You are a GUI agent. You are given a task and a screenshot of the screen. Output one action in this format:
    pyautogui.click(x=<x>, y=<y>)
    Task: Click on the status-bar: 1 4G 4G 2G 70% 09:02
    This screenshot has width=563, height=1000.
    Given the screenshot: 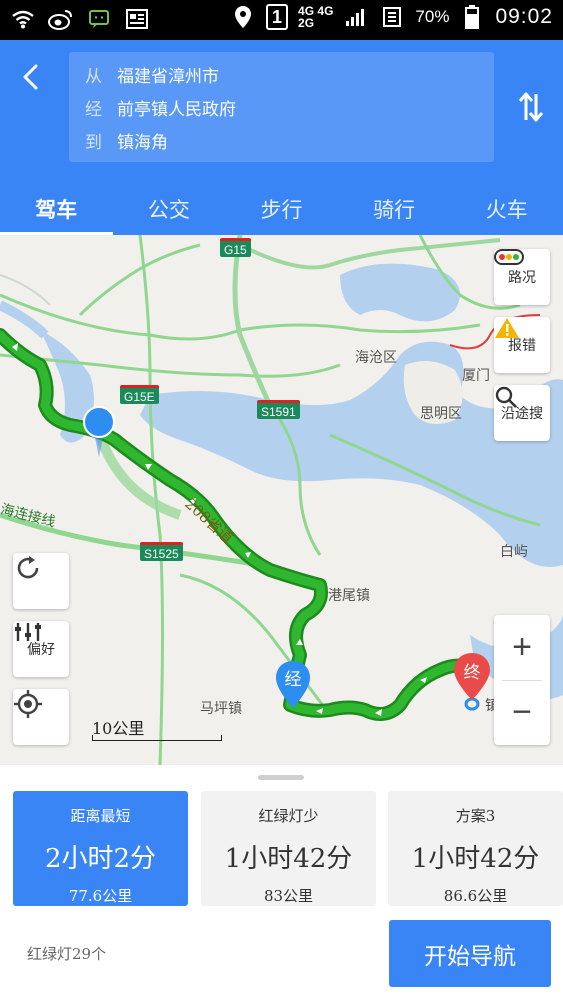 What is the action you would take?
    pyautogui.click(x=281, y=20)
    